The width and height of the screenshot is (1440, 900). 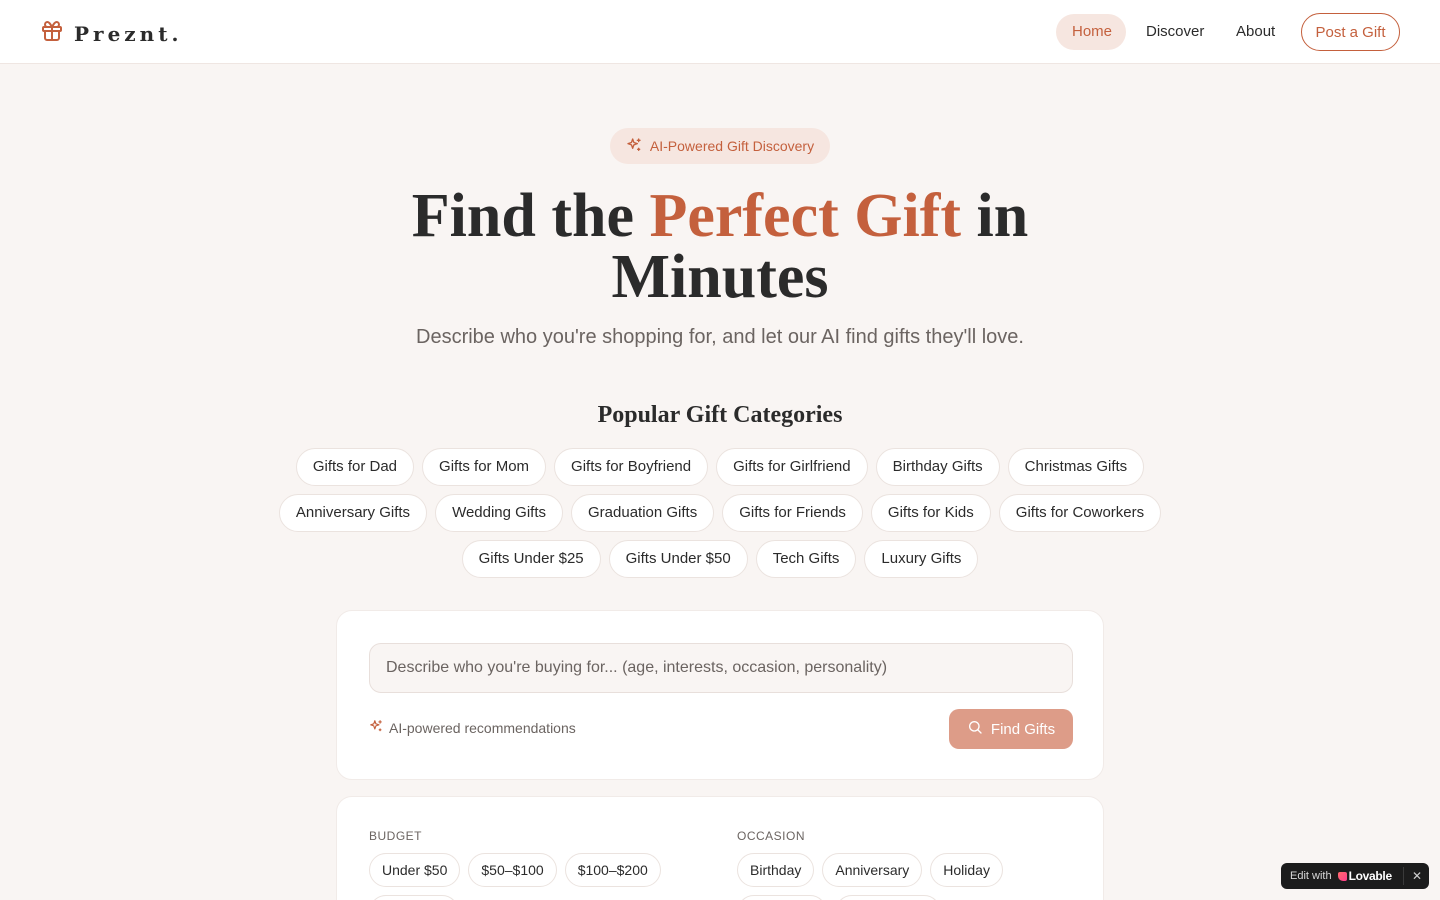 What do you see at coordinates (1417, 876) in the screenshot?
I see `close-icon: ✕` at bounding box center [1417, 876].